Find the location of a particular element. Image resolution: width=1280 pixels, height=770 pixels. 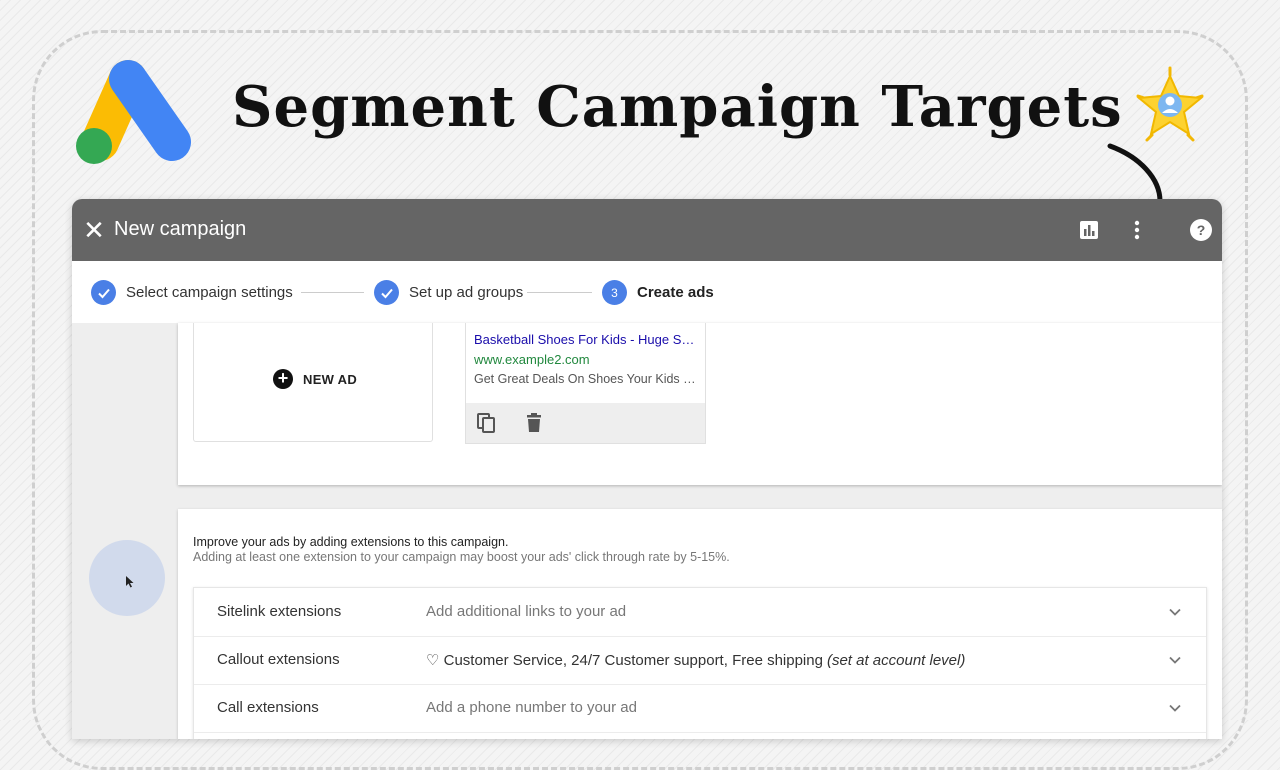

ad-display-url: www.example2.com is located at coordinates (532, 359).